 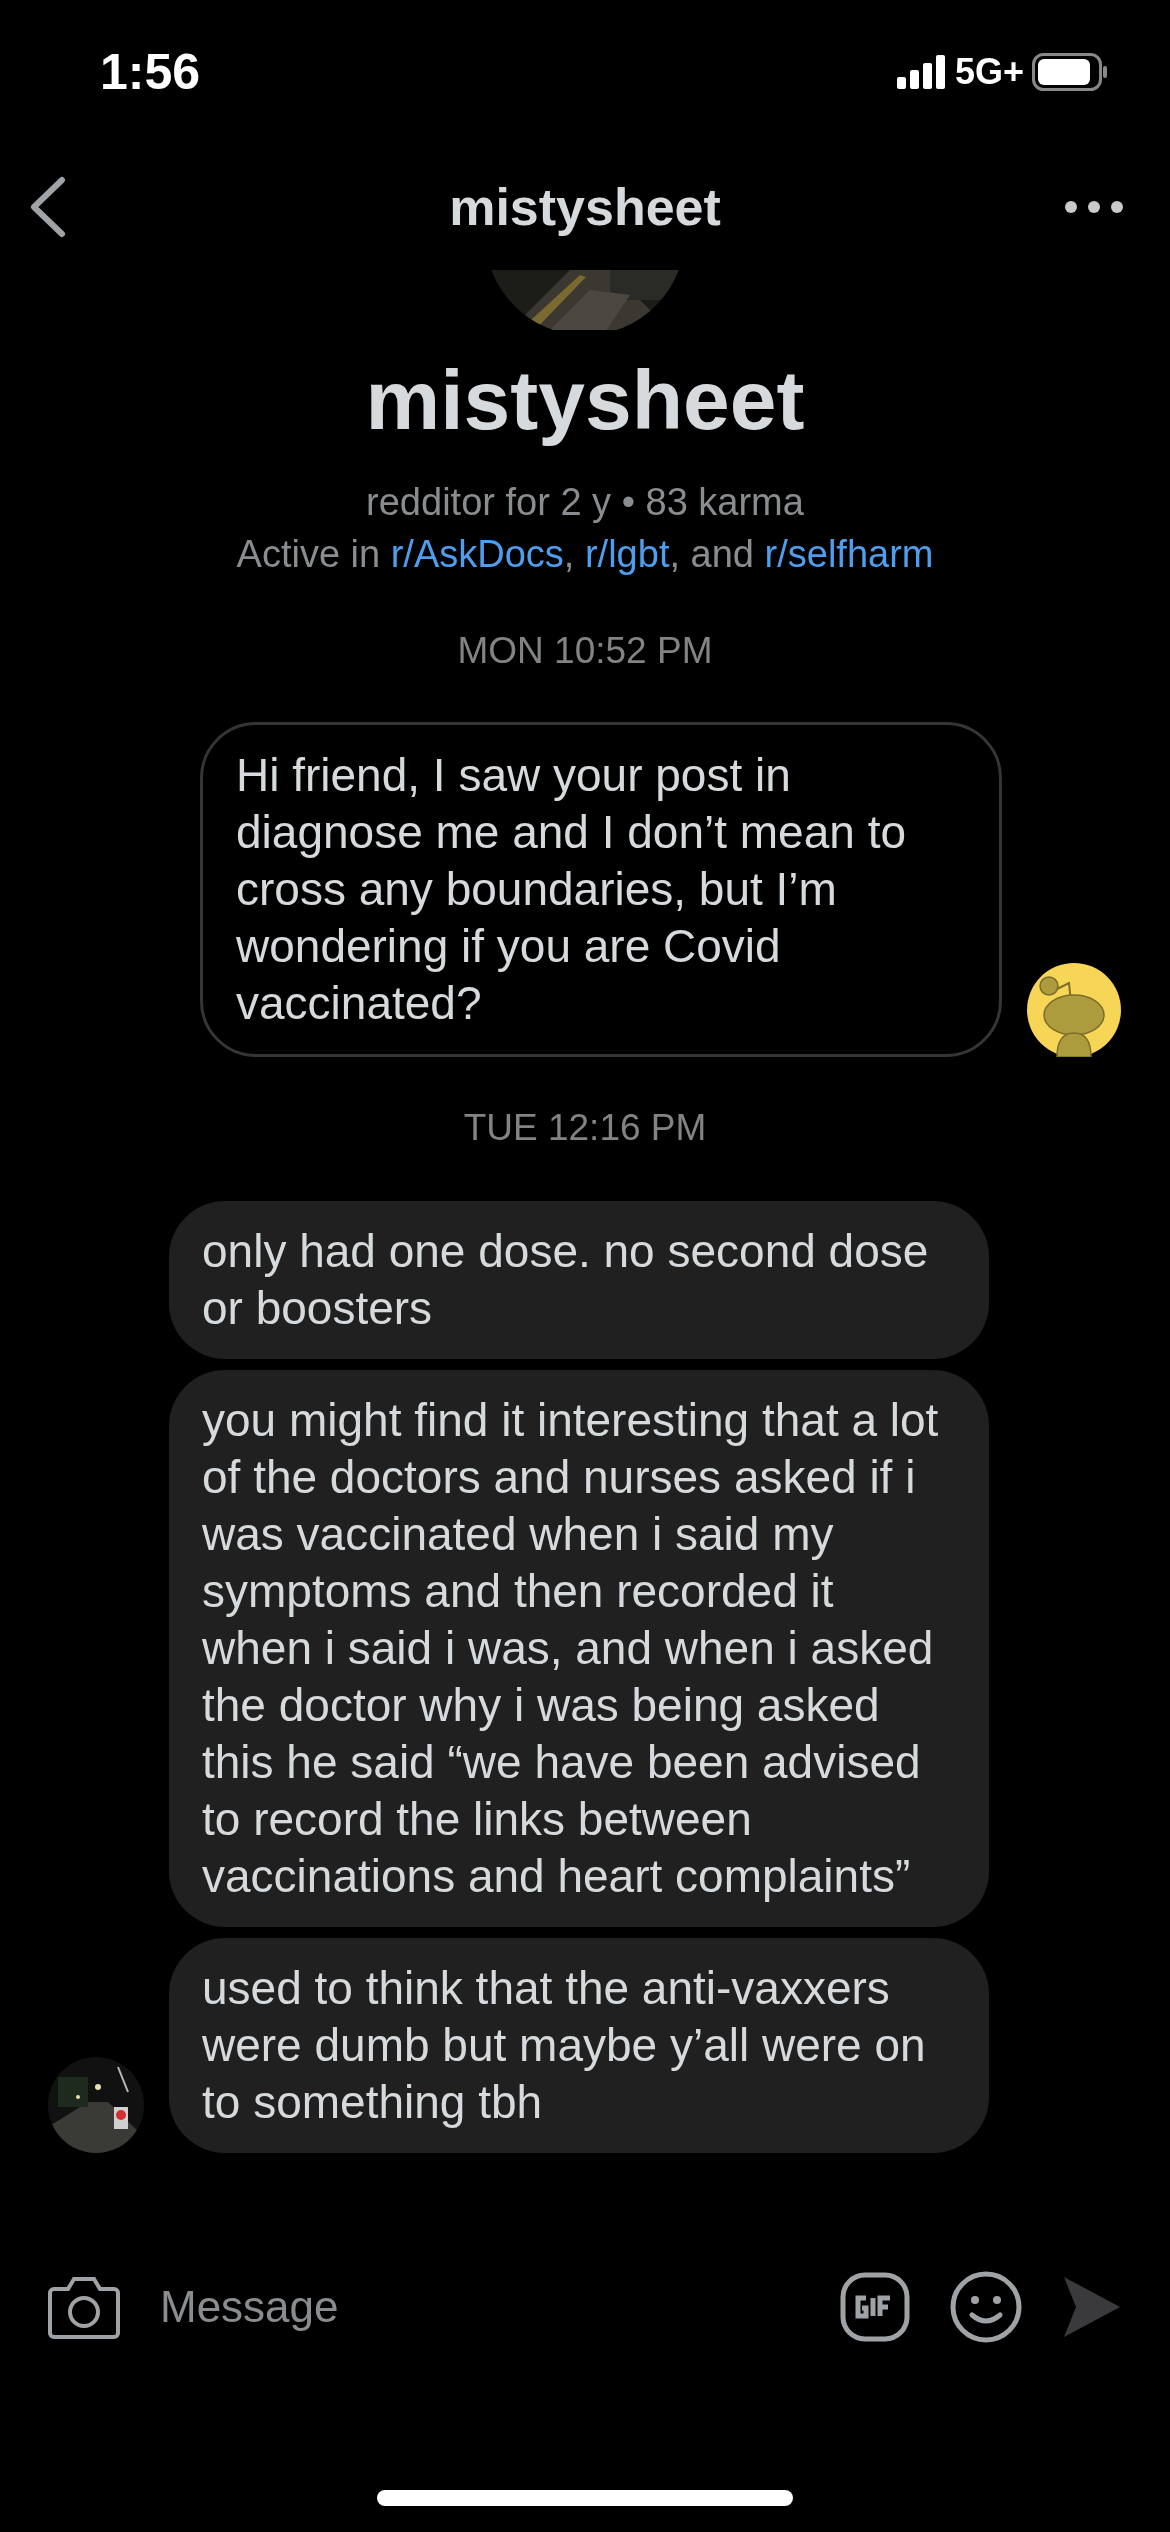 What do you see at coordinates (579, 1280) in the screenshot?
I see `received-message: only had one dose. no second dose or boosters` at bounding box center [579, 1280].